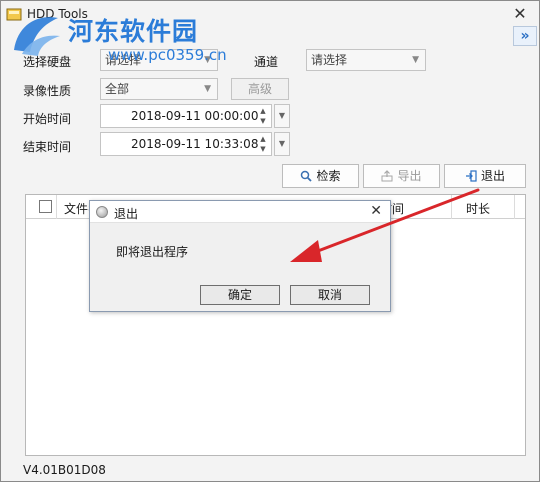 Image resolution: width=540 pixels, height=482 pixels. Describe the element at coordinates (47, 91) in the screenshot. I see `record-type-label: 录像性质` at that location.